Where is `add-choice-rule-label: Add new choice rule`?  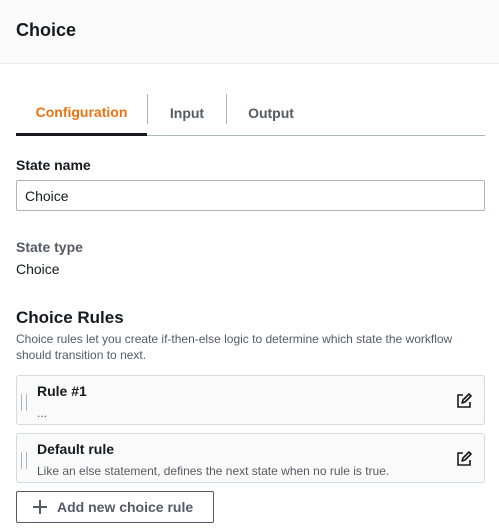 add-choice-rule-label: Add new choice rule is located at coordinates (125, 507).